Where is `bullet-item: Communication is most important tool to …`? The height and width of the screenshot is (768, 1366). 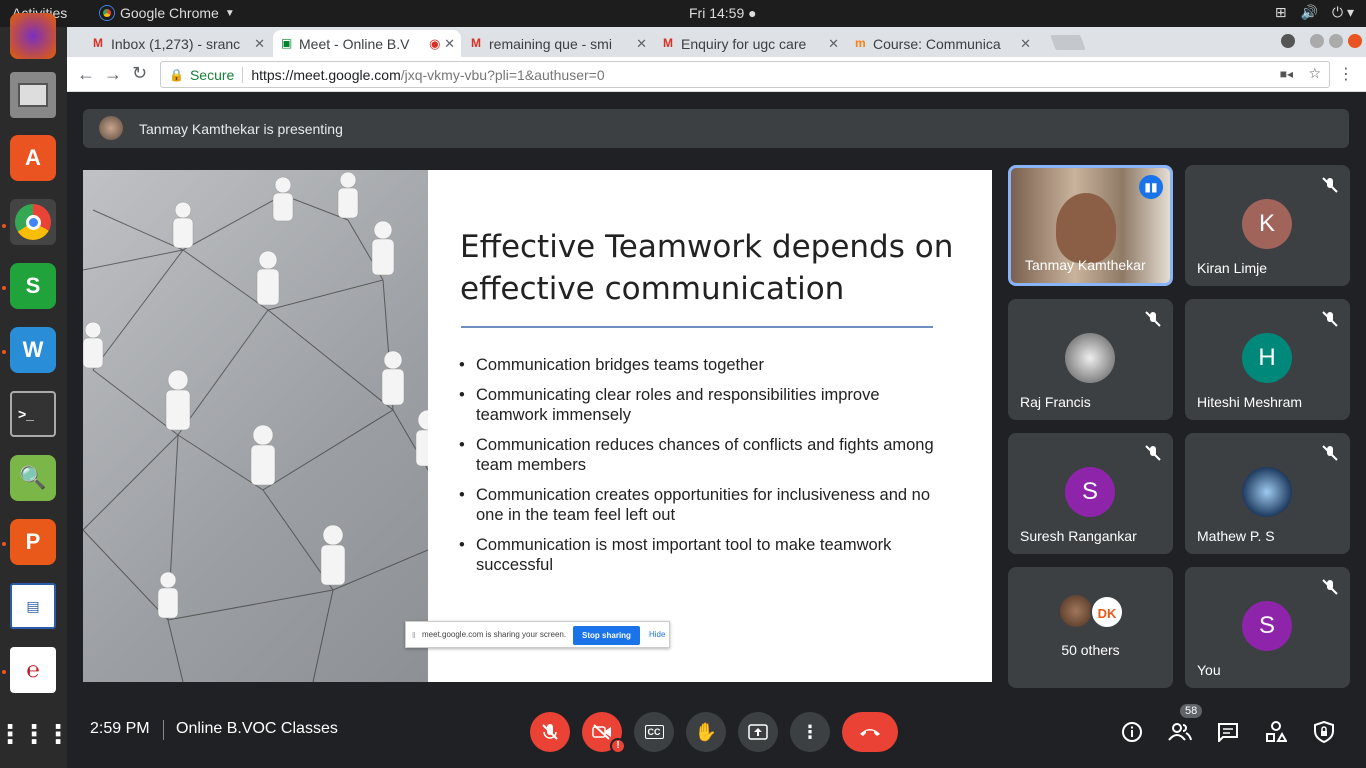 bullet-item: Communication is most important tool to … is located at coordinates (702, 555).